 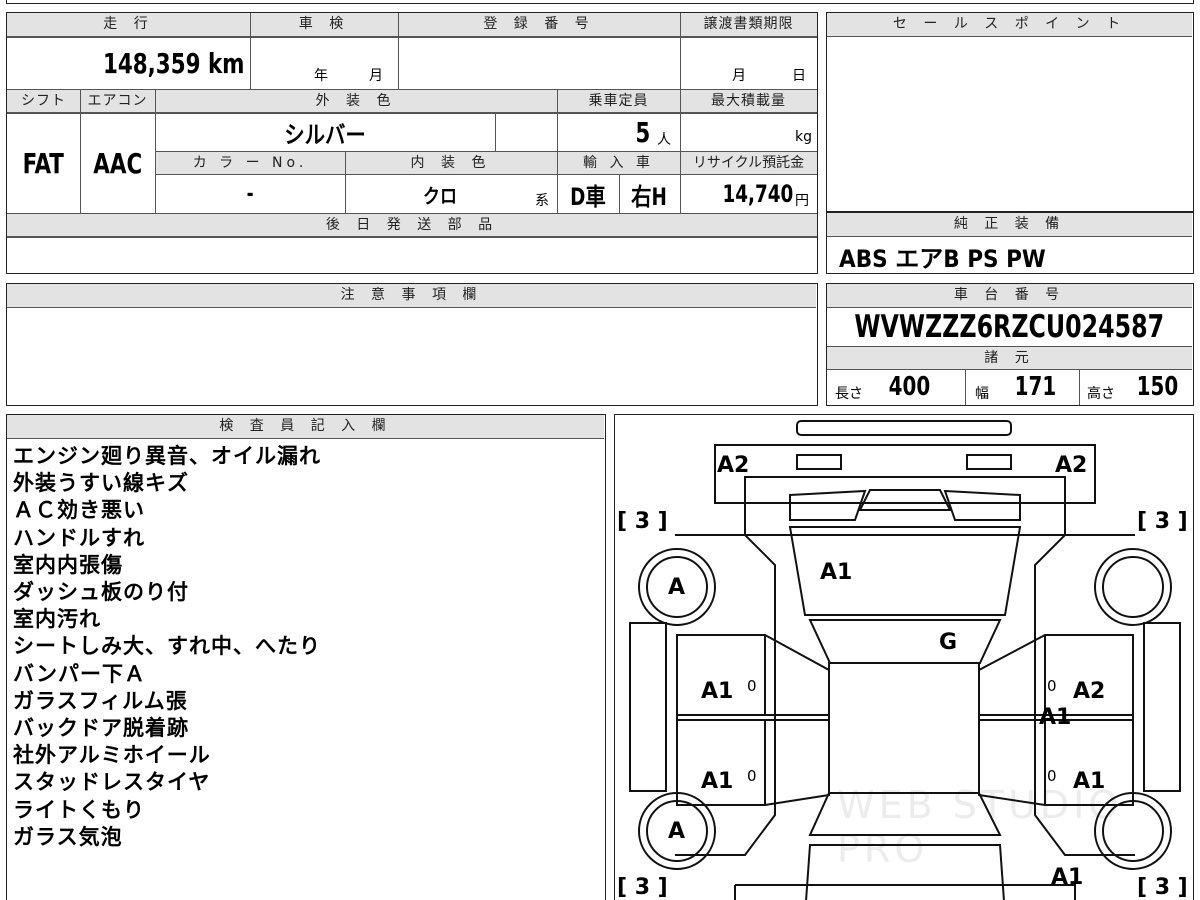 I want to click on mark-zero-4: 0, so click(x=1052, y=776).